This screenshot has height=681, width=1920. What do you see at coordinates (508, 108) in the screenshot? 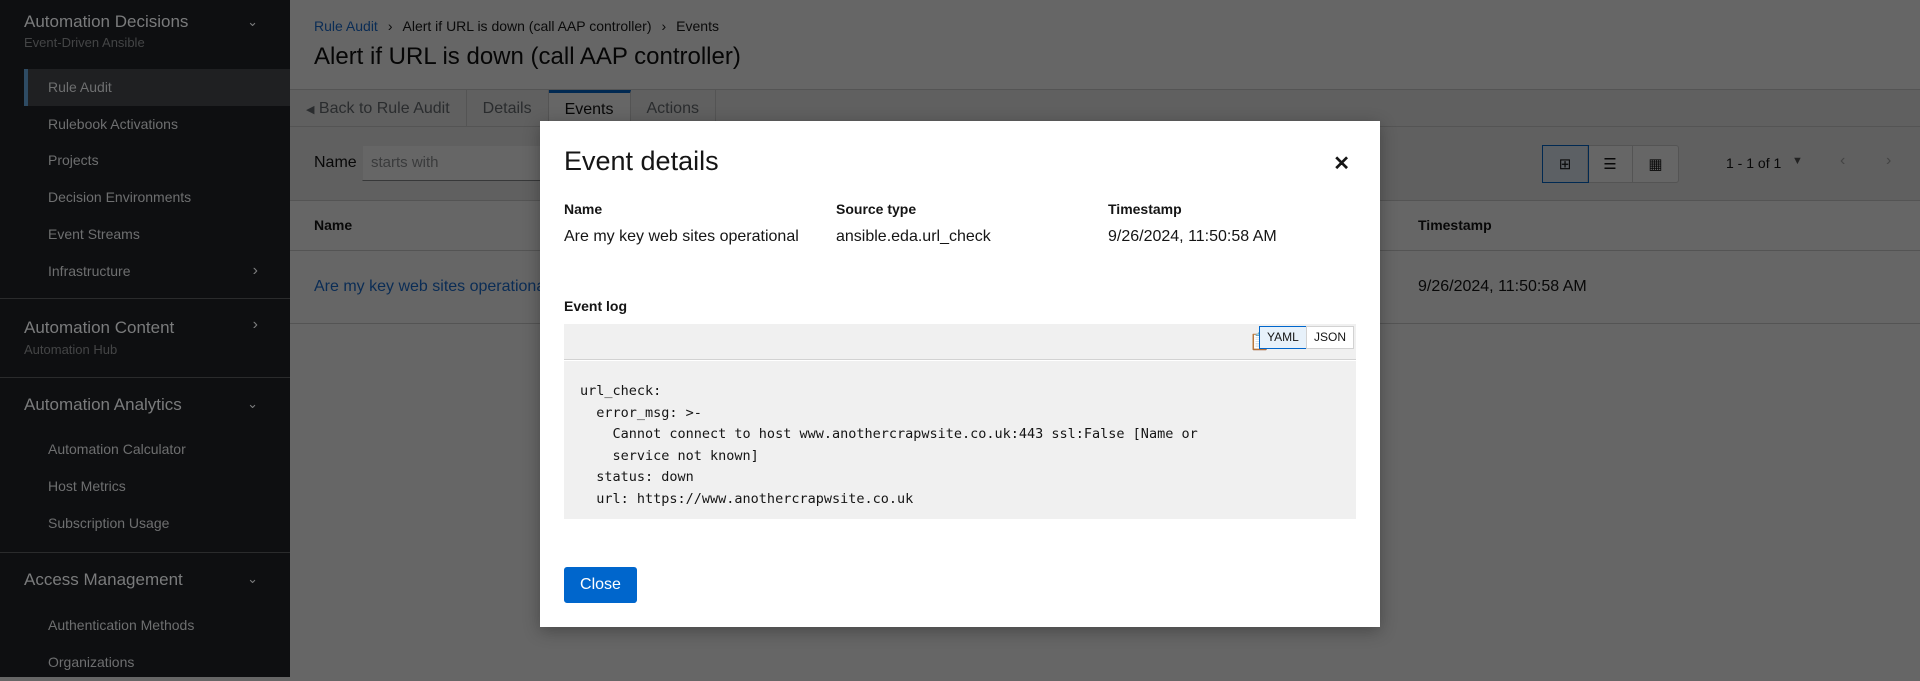
I see `tab-details: Details` at bounding box center [508, 108].